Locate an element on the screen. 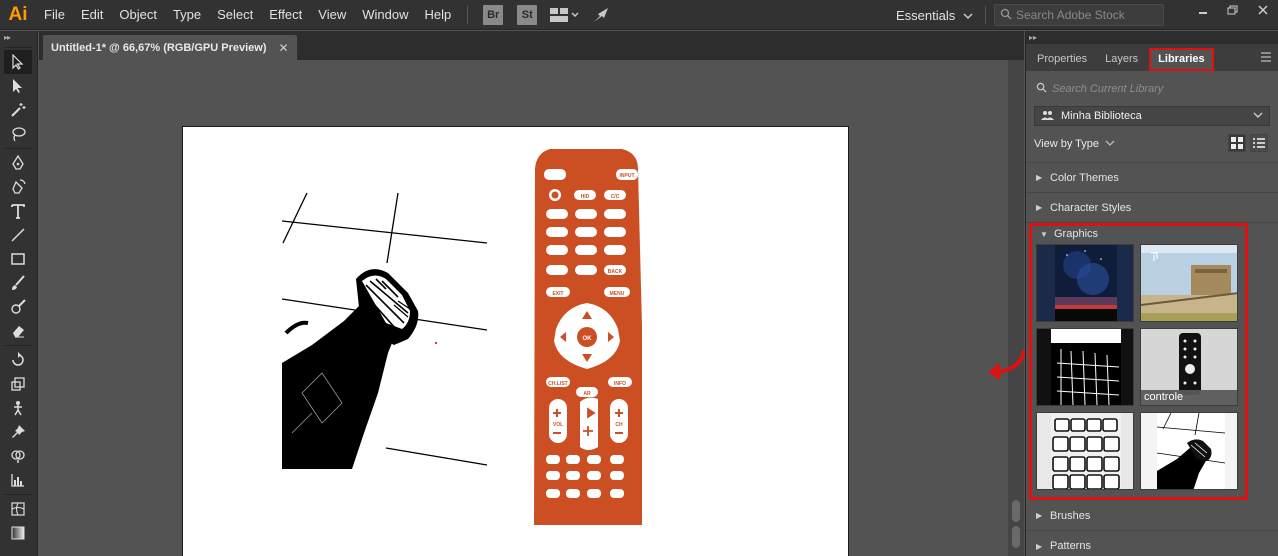  mesh-tool-icon is located at coordinates (18, 509).